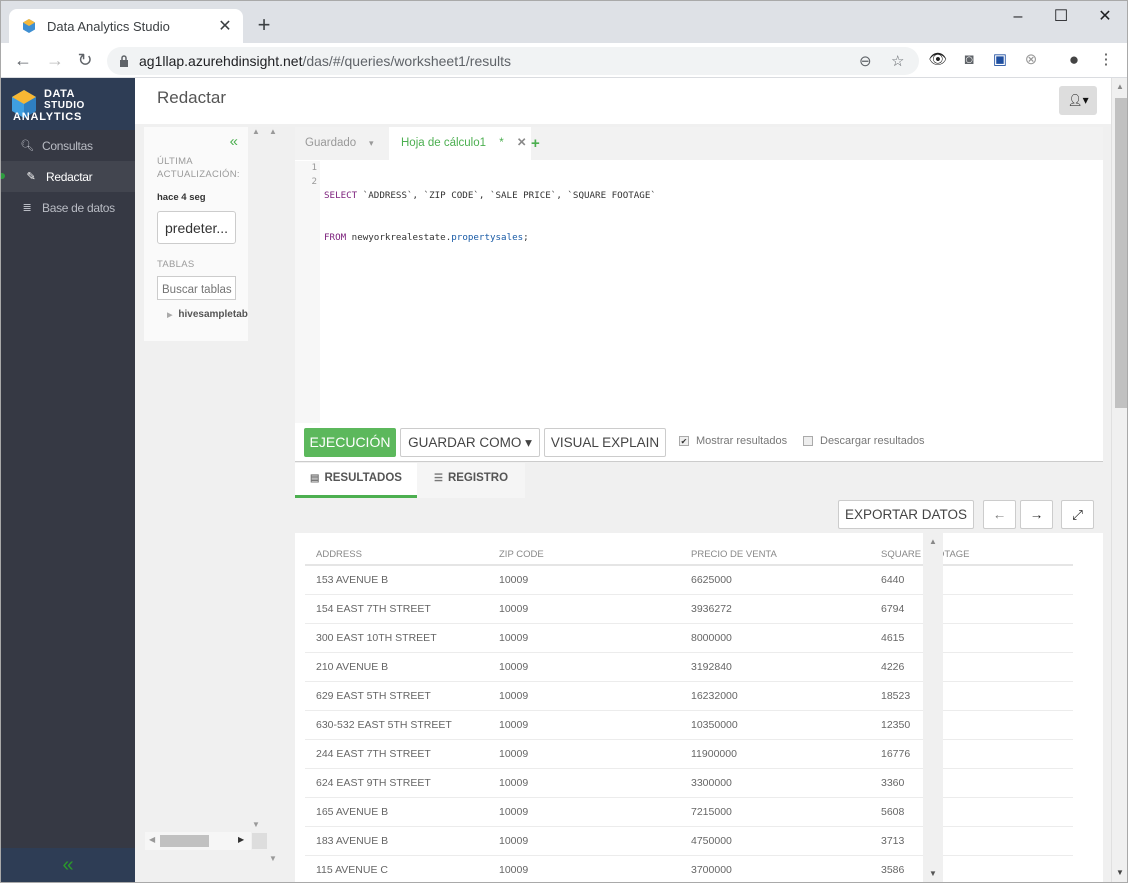 Image resolution: width=1128 pixels, height=883 pixels. What do you see at coordinates (733, 441) in the screenshot?
I see `show-results-checkbox: ✔ Mostrar resultados` at bounding box center [733, 441].